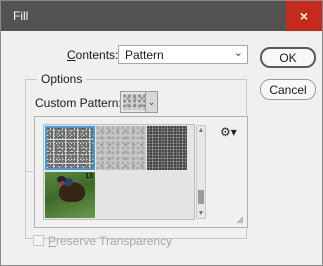  What do you see at coordinates (29, 186) in the screenshot?
I see `obscured-group-edge` at bounding box center [29, 186].